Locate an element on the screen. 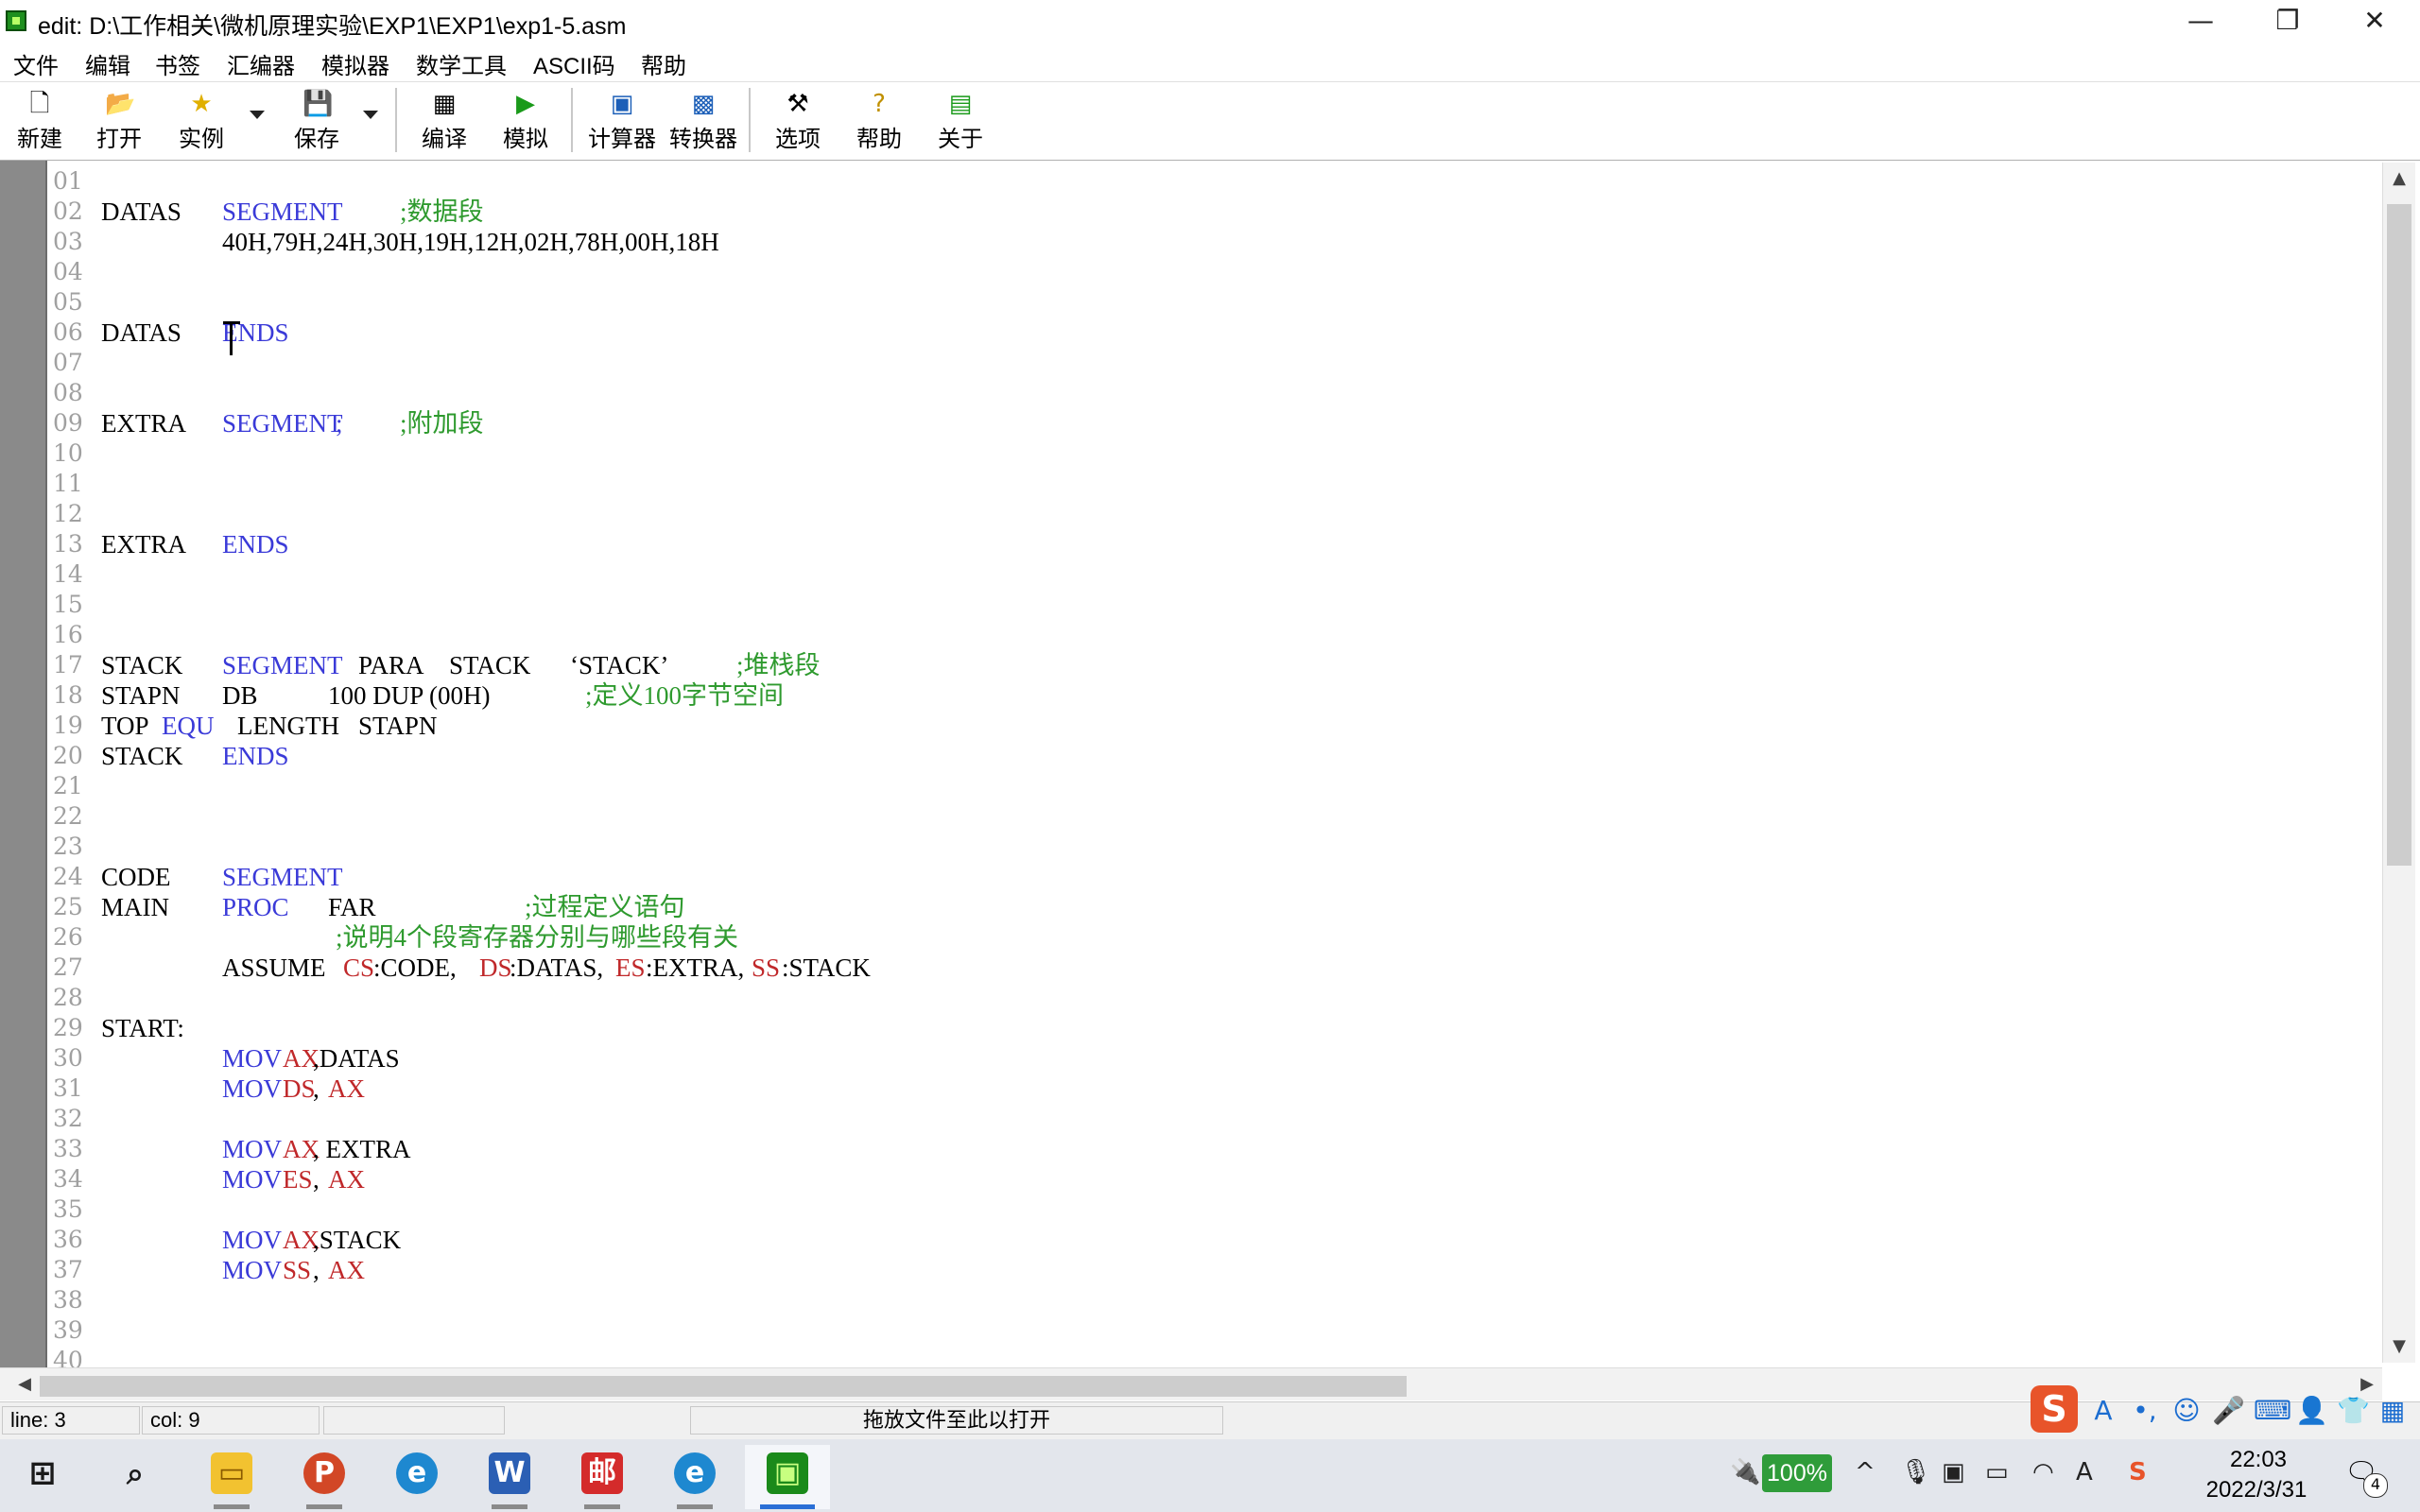 Image resolution: width=2420 pixels, height=1512 pixels. clock-date: 2022/3/31 is located at coordinates (2256, 1490).